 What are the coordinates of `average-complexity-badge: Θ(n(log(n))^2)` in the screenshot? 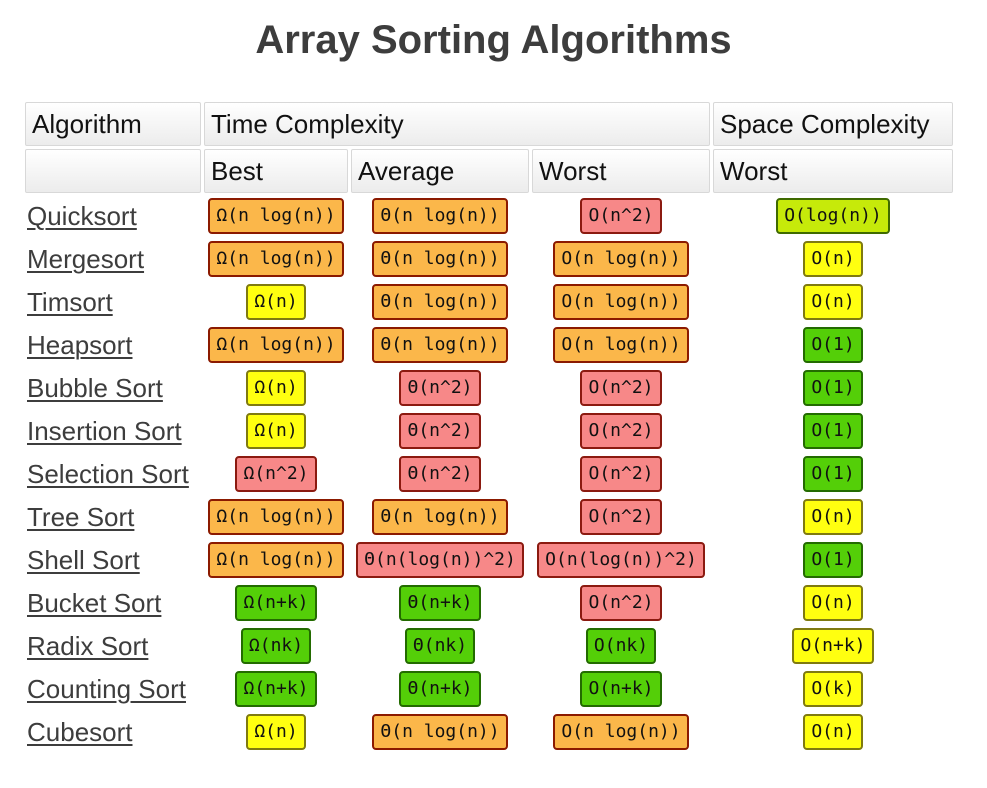 It's located at (440, 560).